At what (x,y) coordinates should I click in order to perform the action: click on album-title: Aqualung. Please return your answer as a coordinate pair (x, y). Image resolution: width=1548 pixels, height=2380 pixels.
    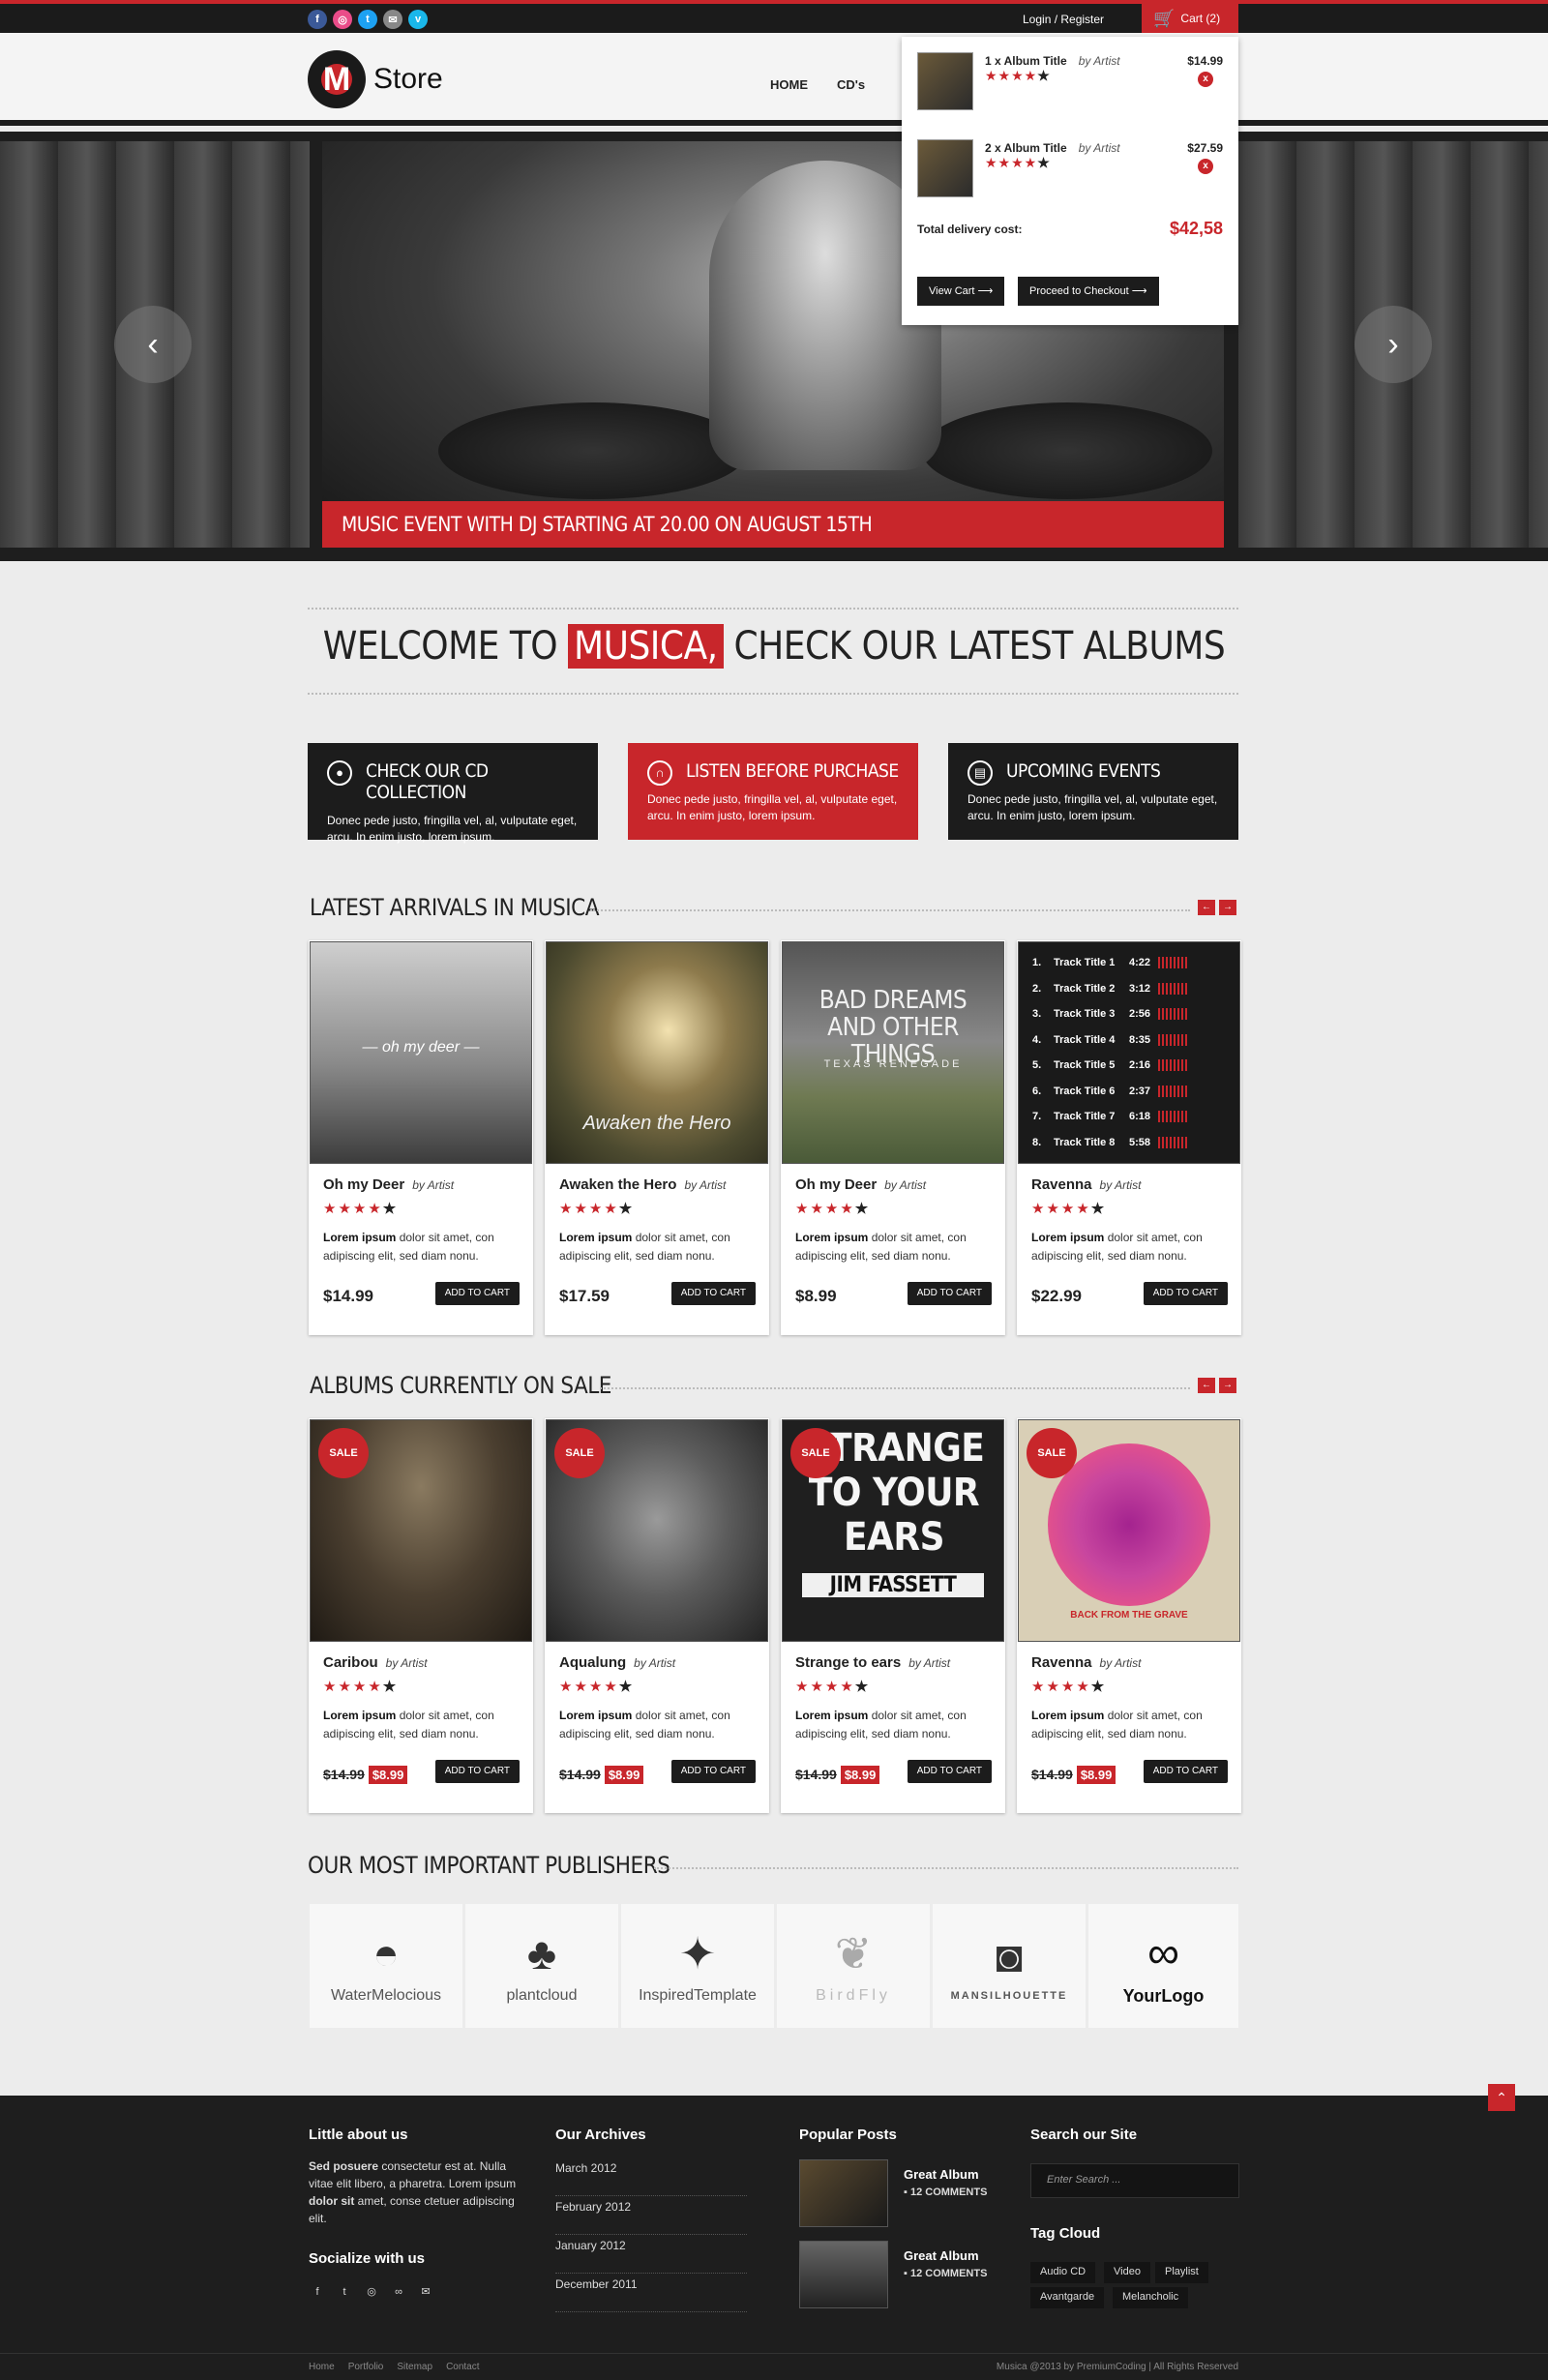
    Looking at the image, I should click on (592, 1663).